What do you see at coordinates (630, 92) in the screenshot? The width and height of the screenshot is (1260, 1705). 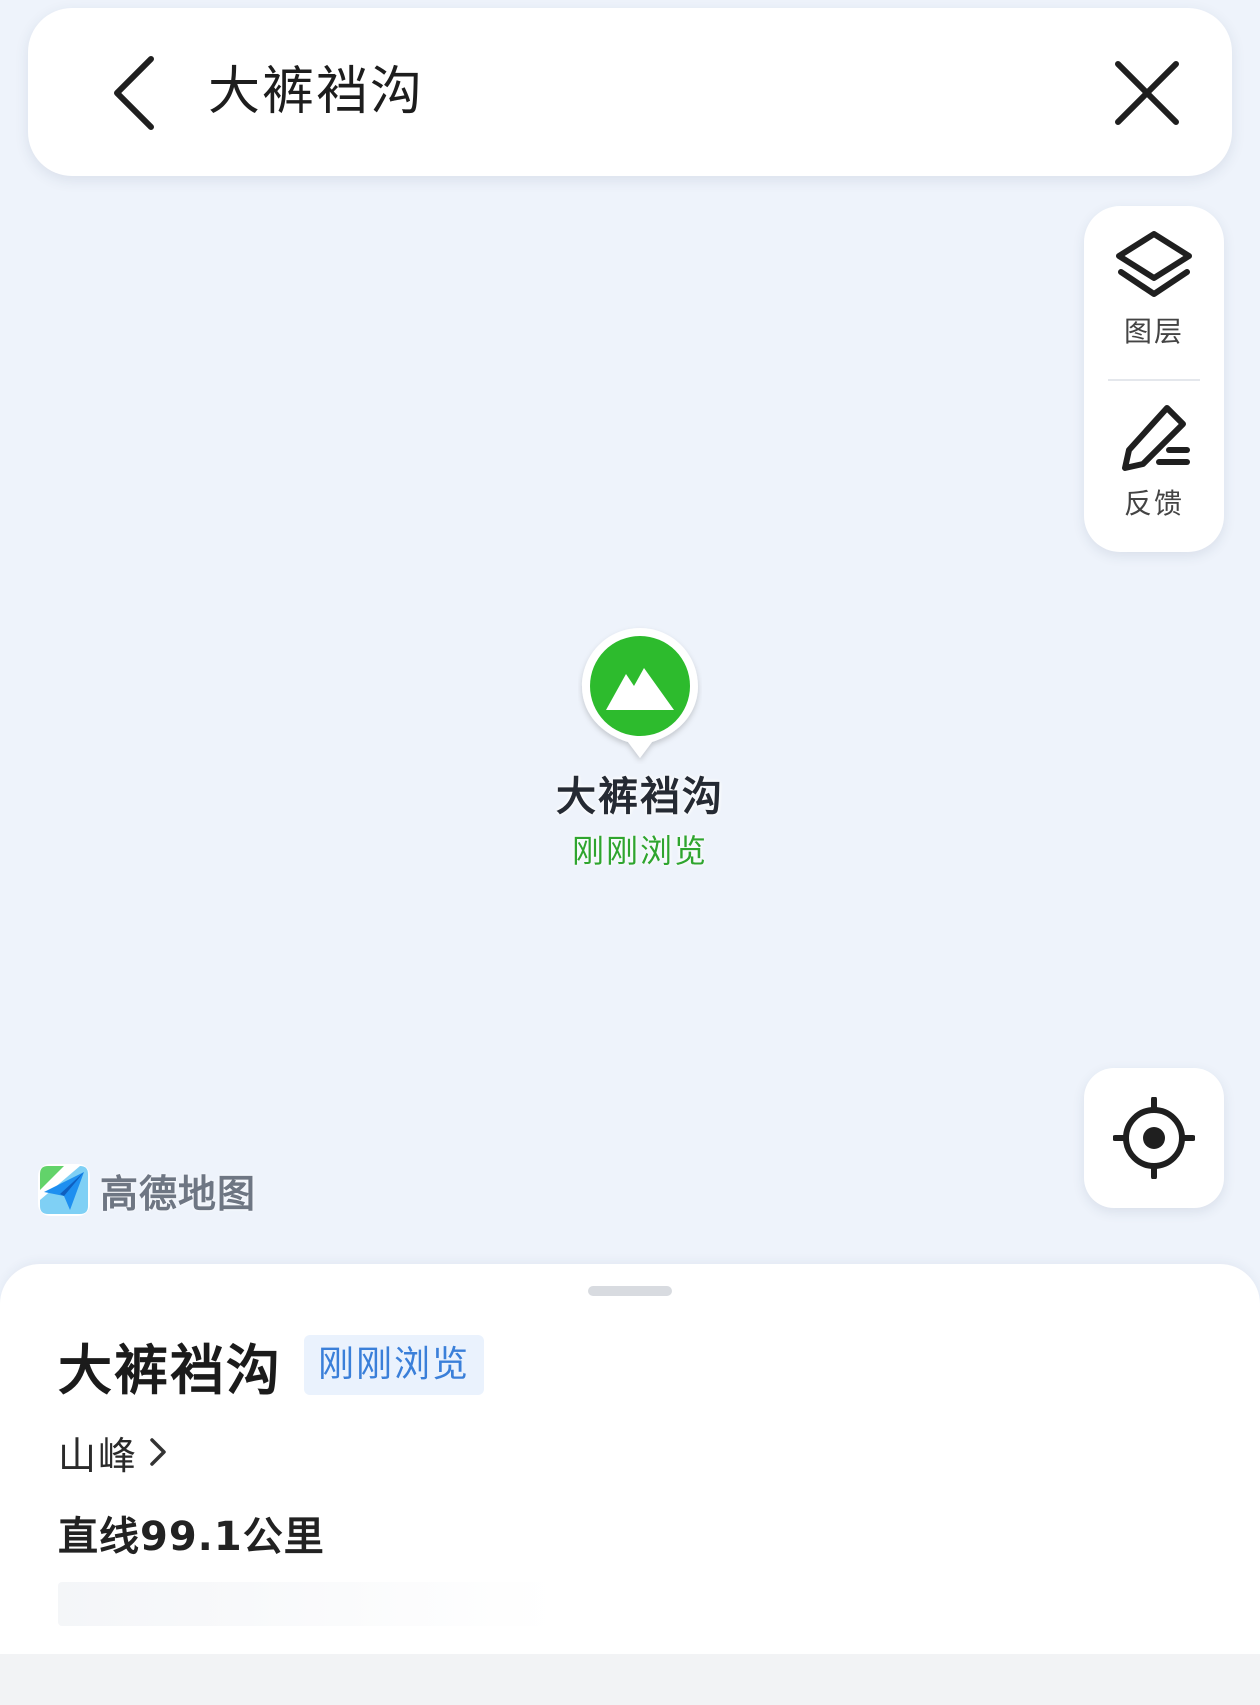 I see `search-bar: 大裤裆沟` at bounding box center [630, 92].